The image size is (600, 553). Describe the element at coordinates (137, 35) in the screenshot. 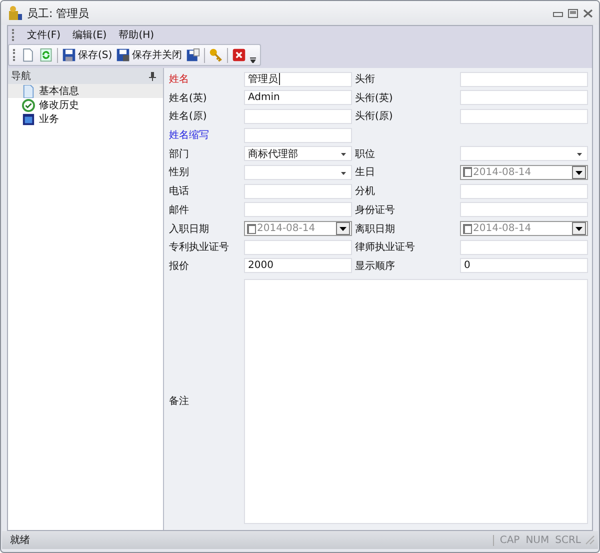

I see `menu-item: 帮助(H)` at that location.